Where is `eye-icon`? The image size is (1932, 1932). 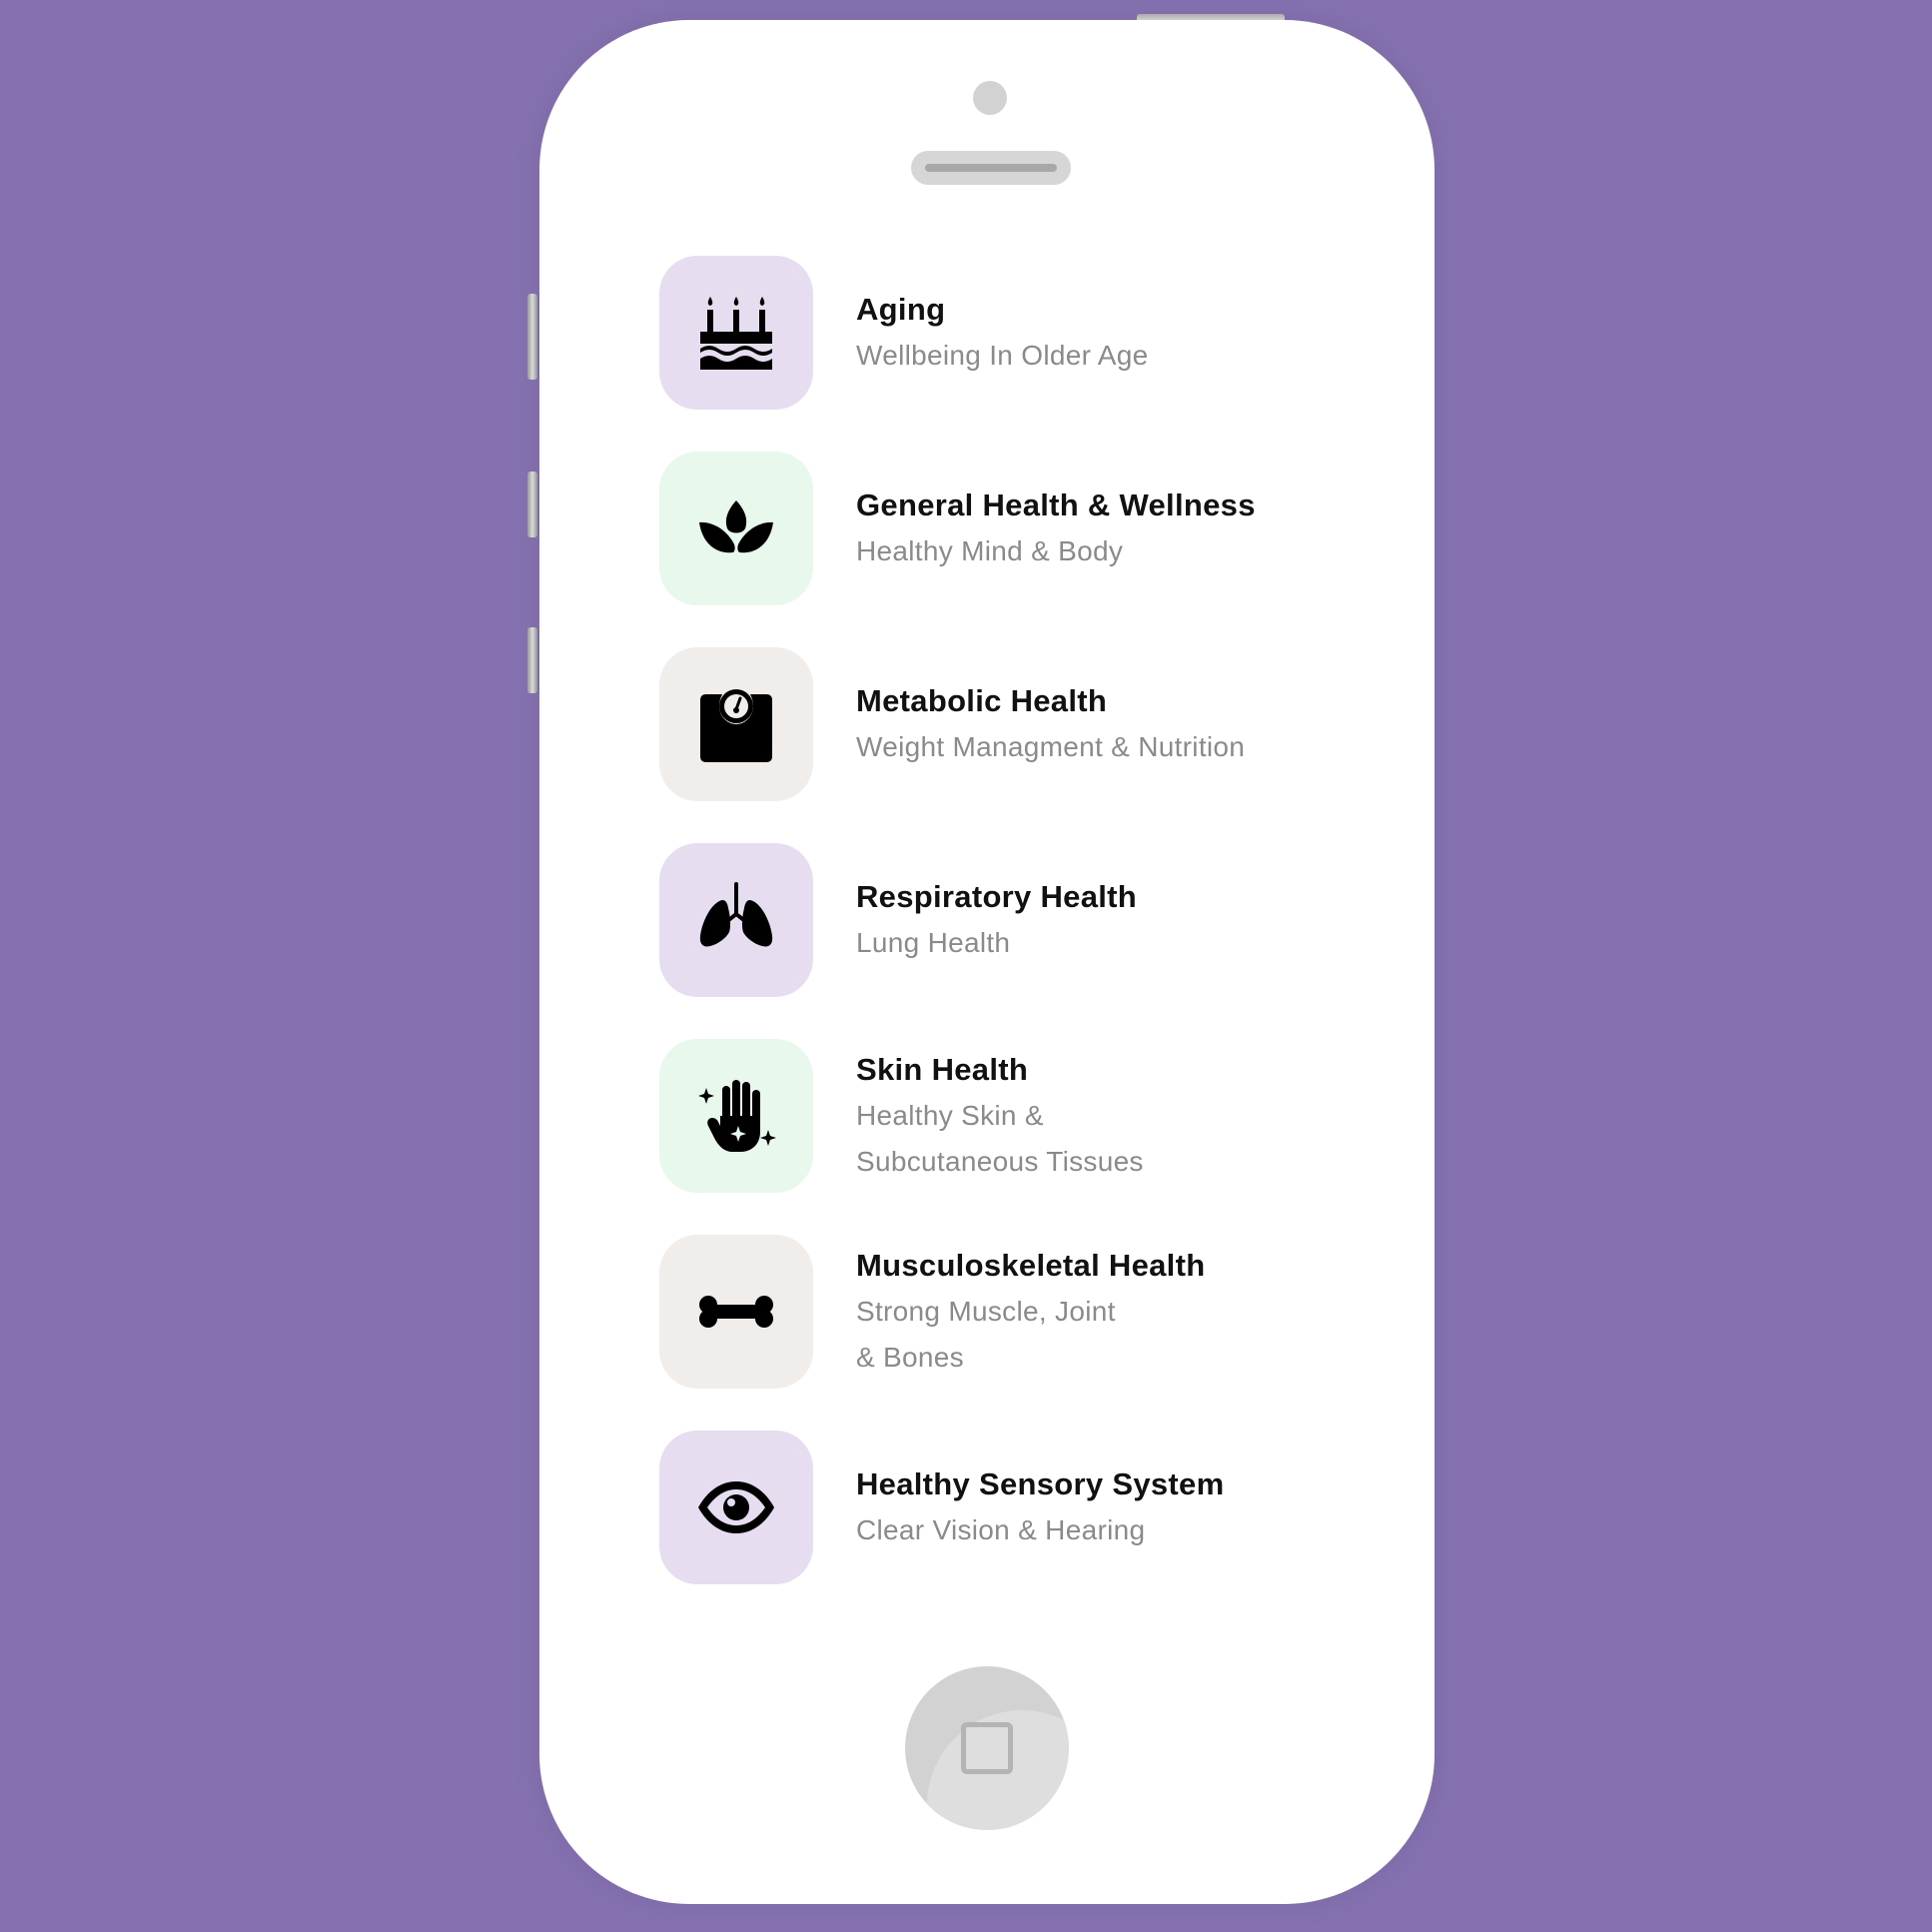
eye-icon is located at coordinates (736, 1507).